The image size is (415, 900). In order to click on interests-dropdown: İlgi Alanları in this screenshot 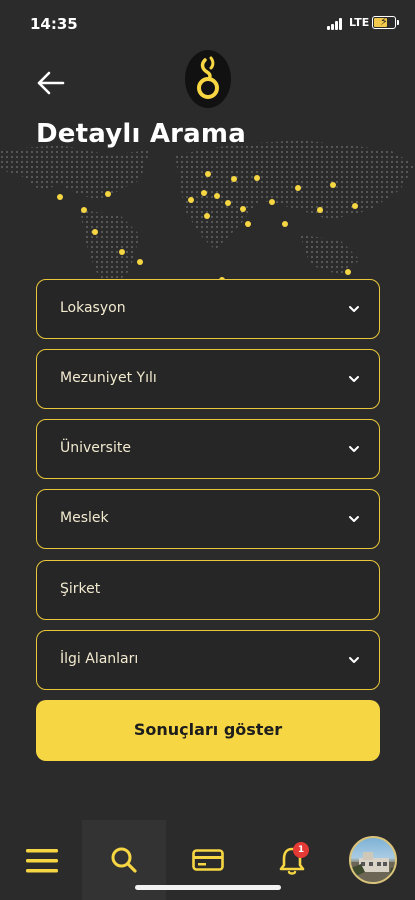, I will do `click(208, 660)`.